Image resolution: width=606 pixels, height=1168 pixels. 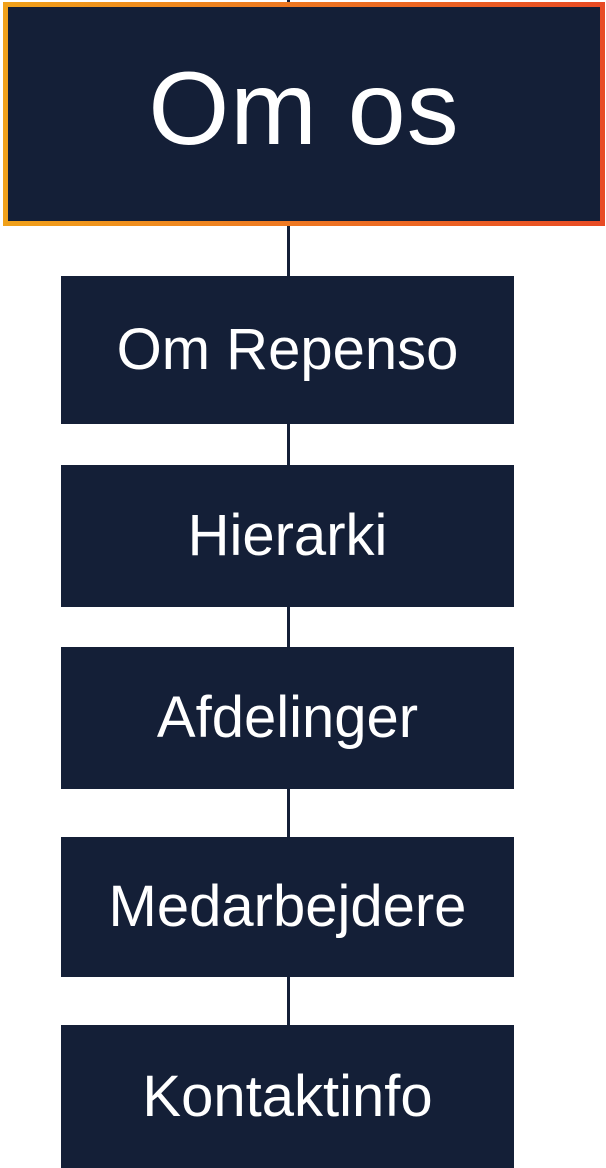 I want to click on menu-item-afdelinger: Afdelinger, so click(x=287, y=718).